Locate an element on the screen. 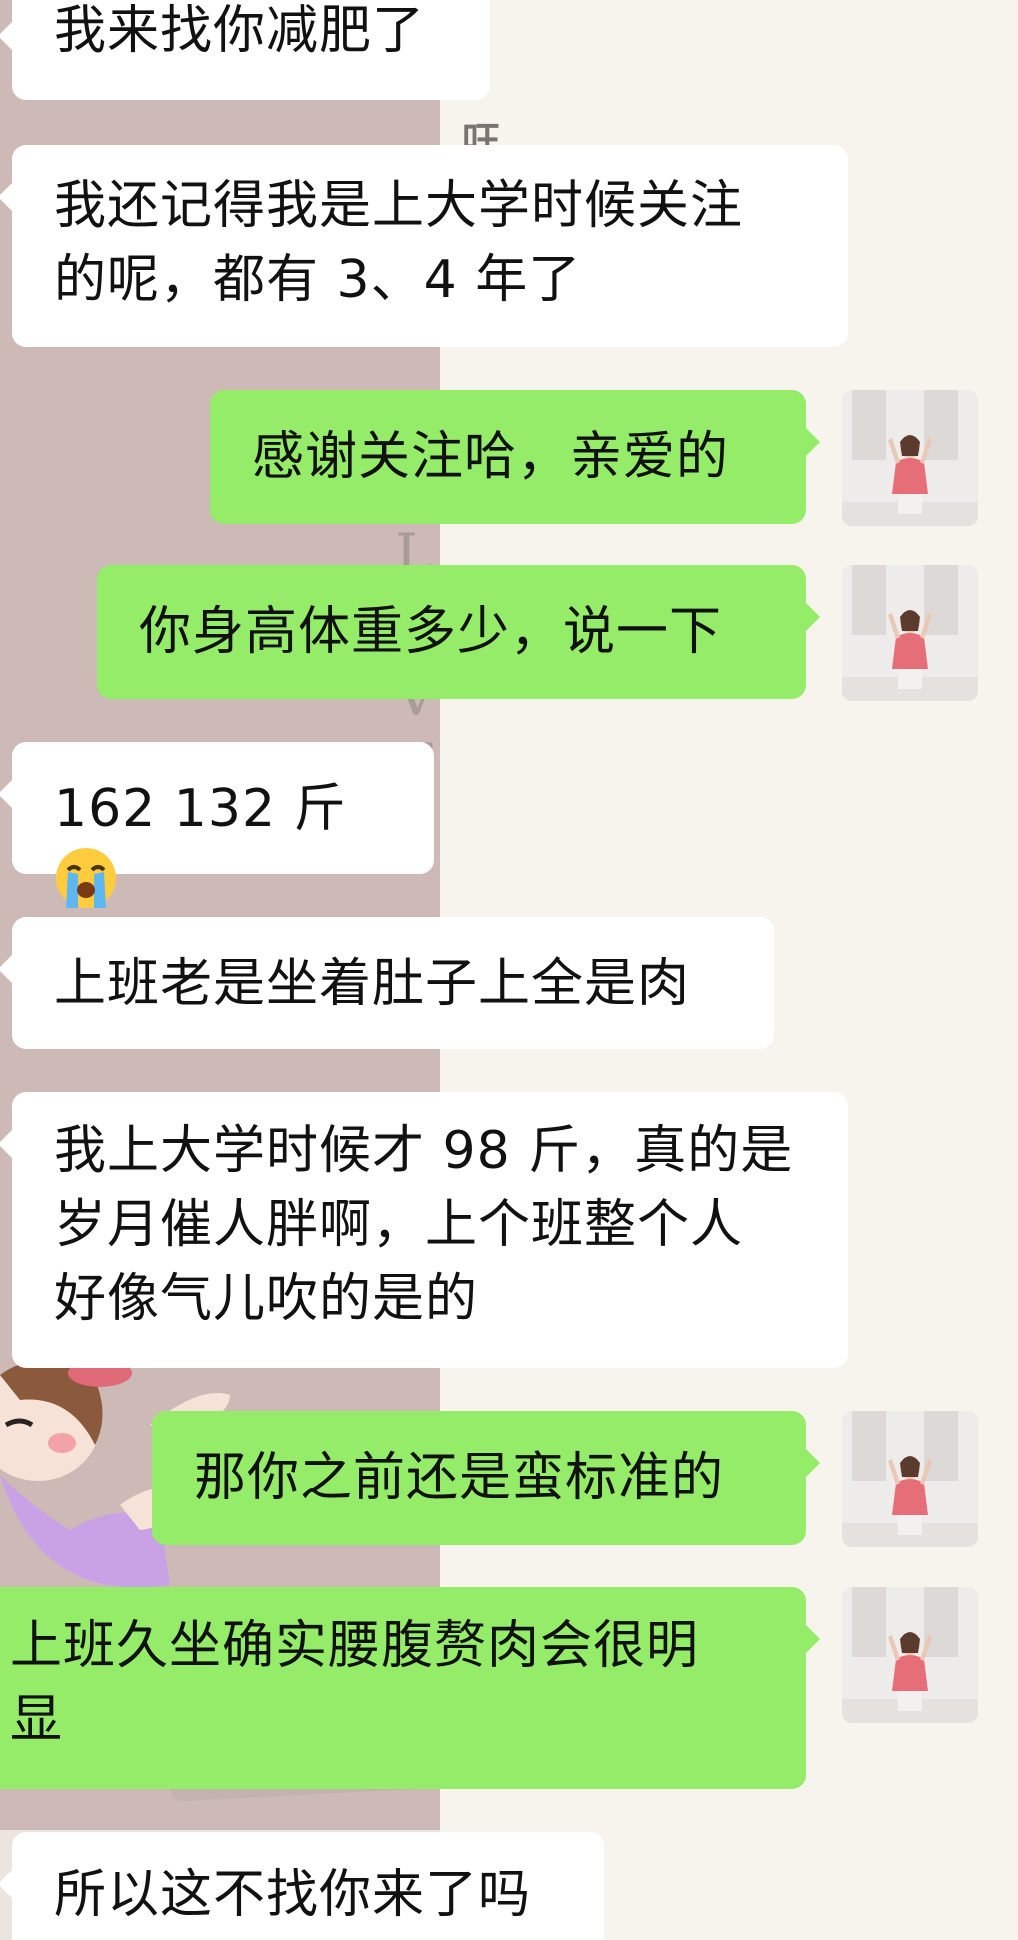  message-text: 所以这不找你来了吗 is located at coordinates (293, 1895).